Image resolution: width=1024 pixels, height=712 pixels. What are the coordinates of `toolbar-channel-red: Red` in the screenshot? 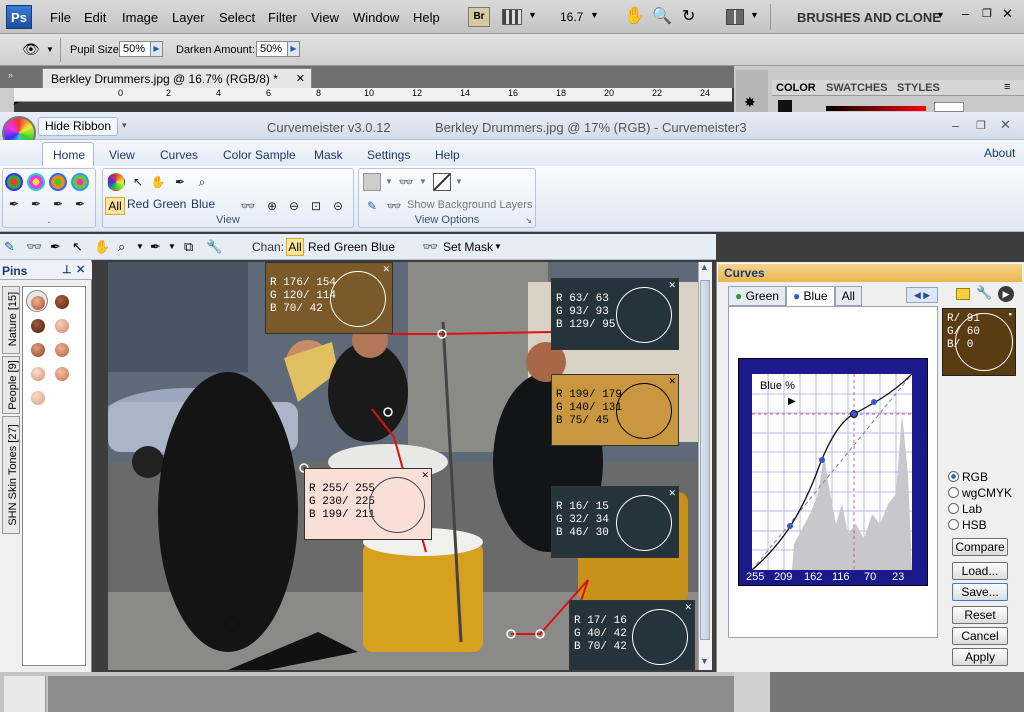 It's located at (319, 247).